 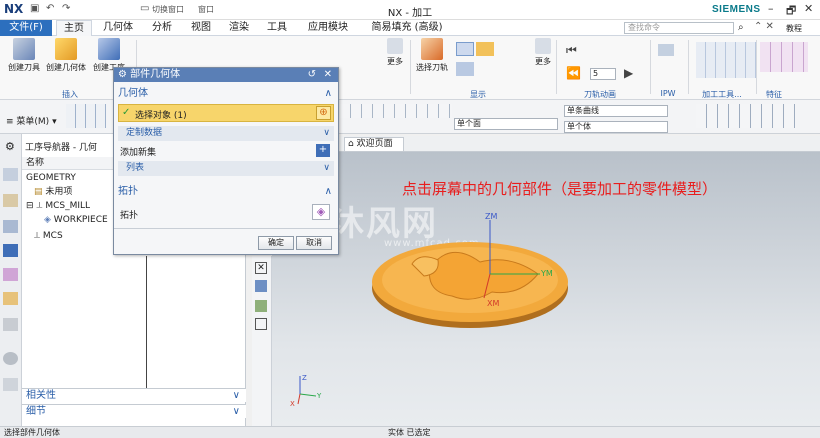 What do you see at coordinates (109, 49) in the screenshot?
I see `create-operation-icon` at bounding box center [109, 49].